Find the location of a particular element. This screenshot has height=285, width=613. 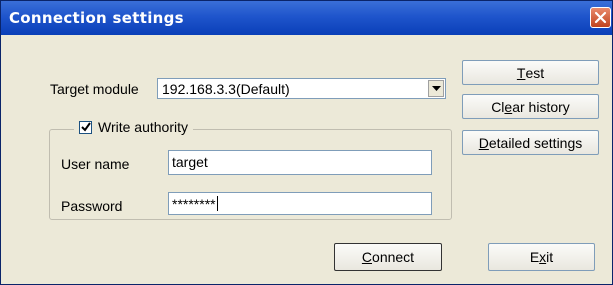

exit-button: Ex it is located at coordinates (541, 257).